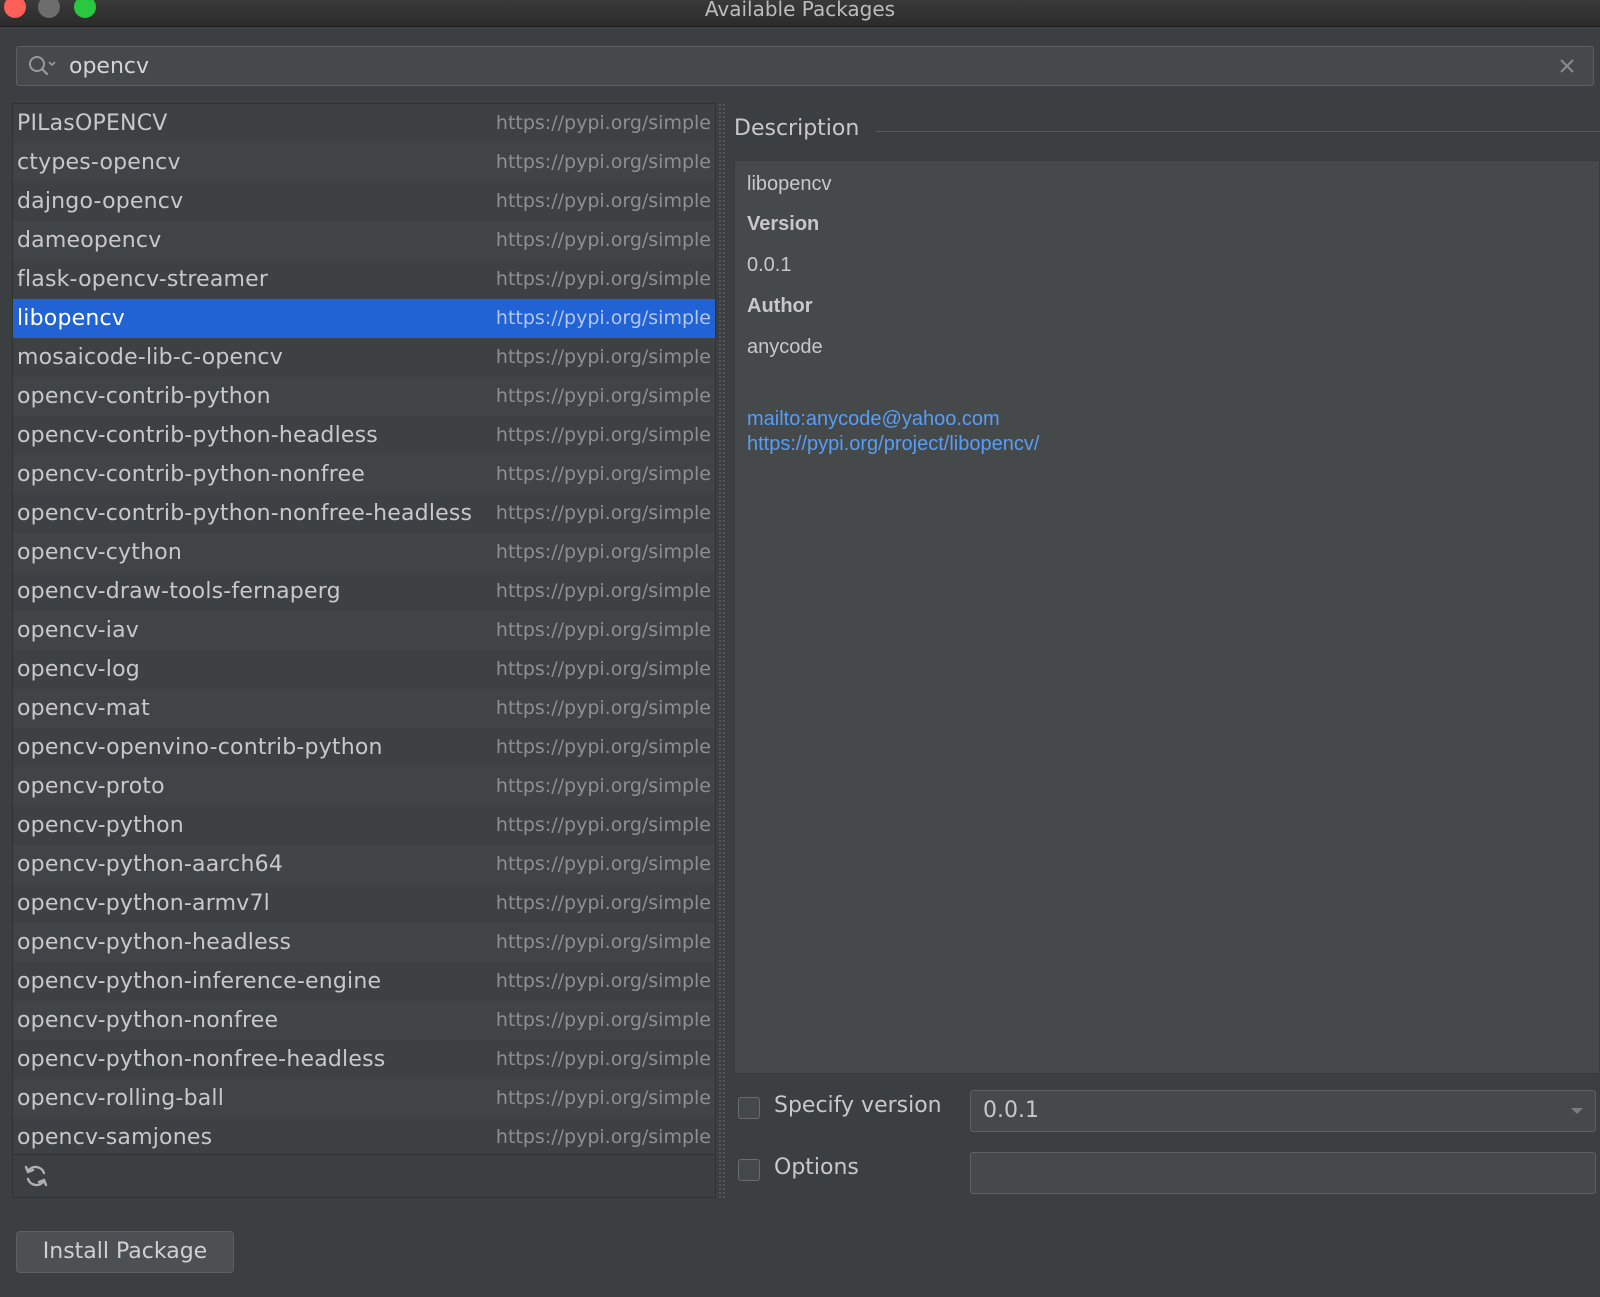 Image resolution: width=1600 pixels, height=1297 pixels. What do you see at coordinates (1283, 1111) in the screenshot?
I see `version-select: 0.0.1` at bounding box center [1283, 1111].